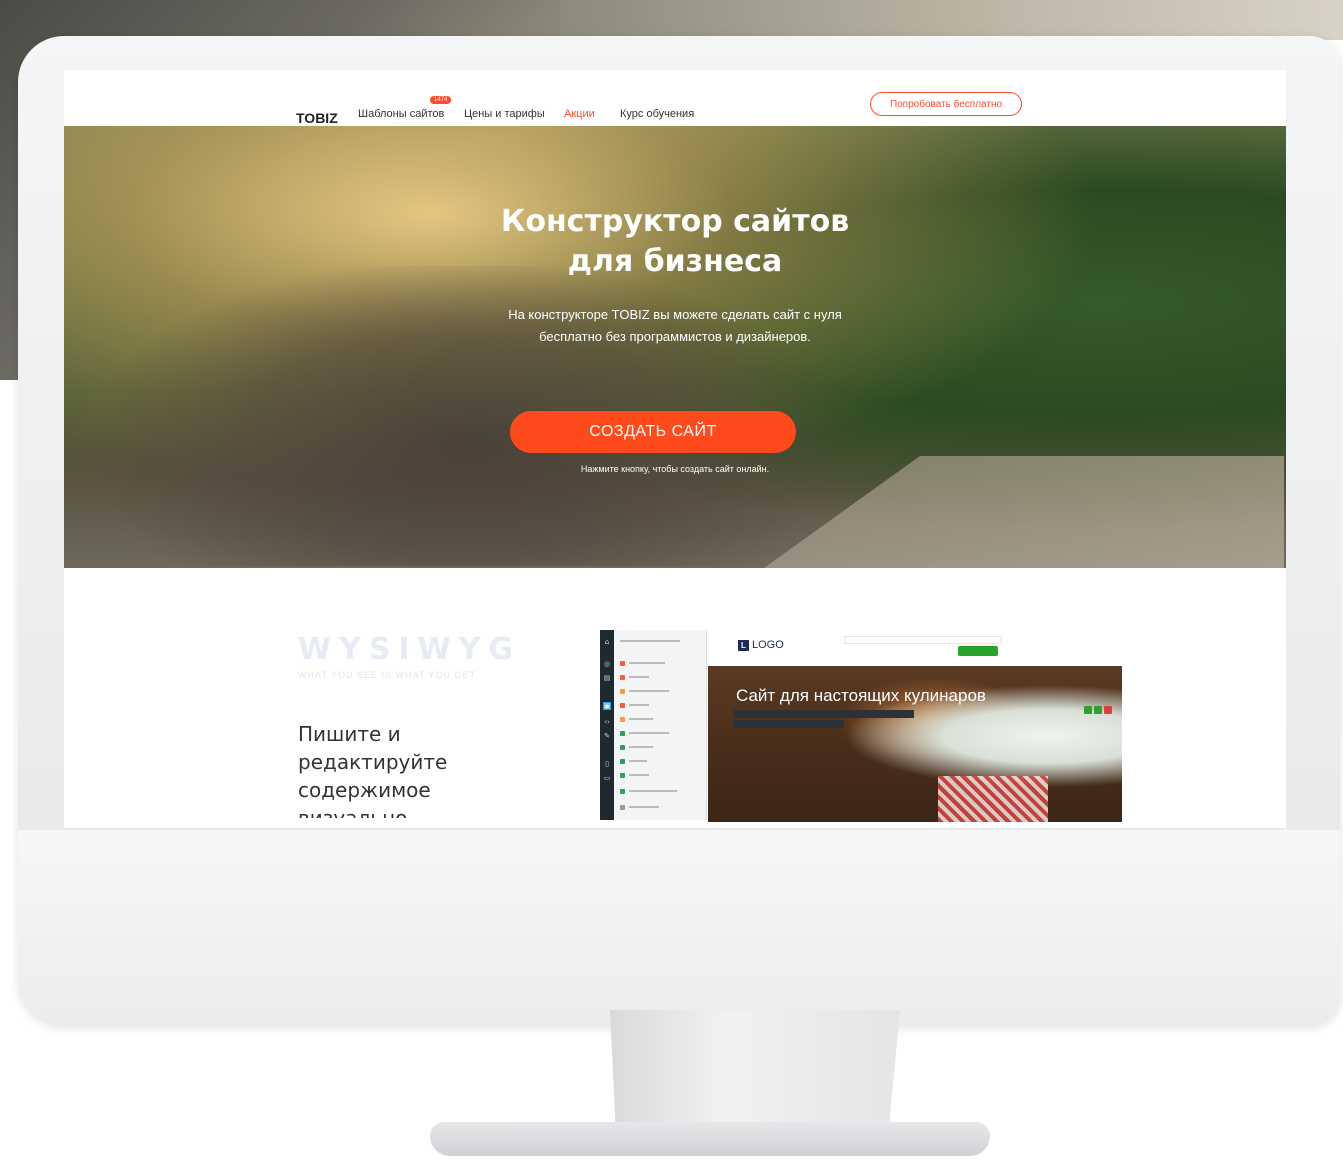 The width and height of the screenshot is (1343, 1165). I want to click on globe-icon: ◎, so click(607, 664).